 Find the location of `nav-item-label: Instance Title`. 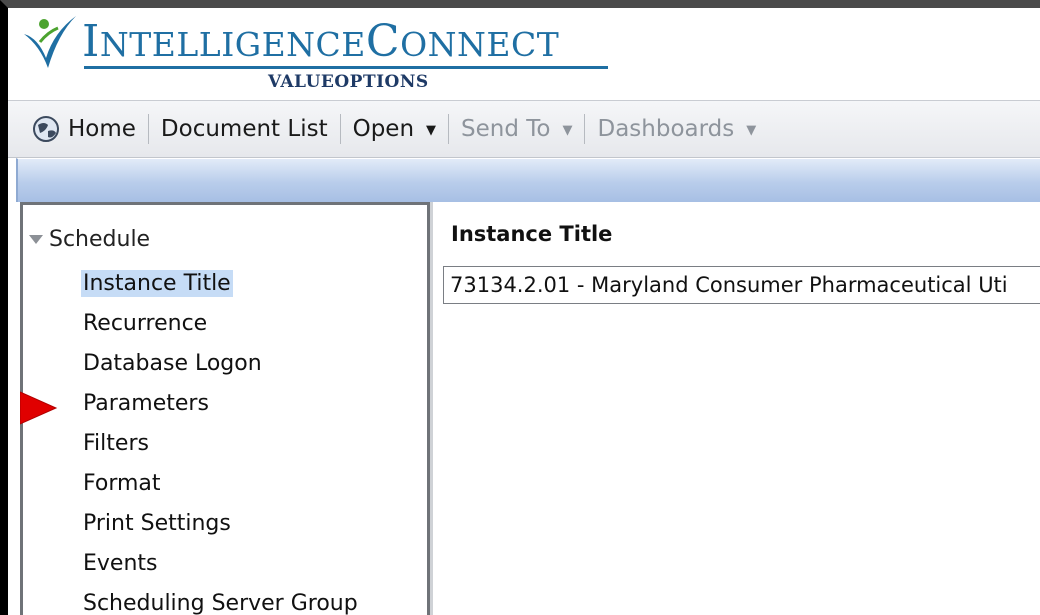

nav-item-label: Instance Title is located at coordinates (157, 283).